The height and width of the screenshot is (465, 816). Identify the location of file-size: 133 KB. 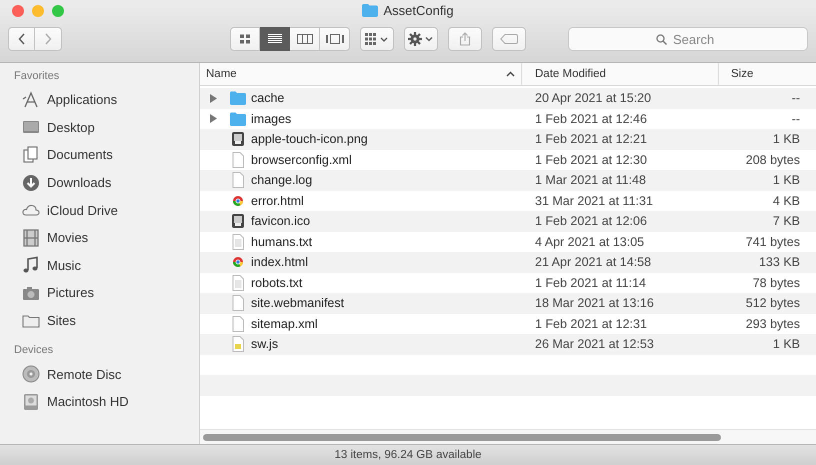
(779, 262).